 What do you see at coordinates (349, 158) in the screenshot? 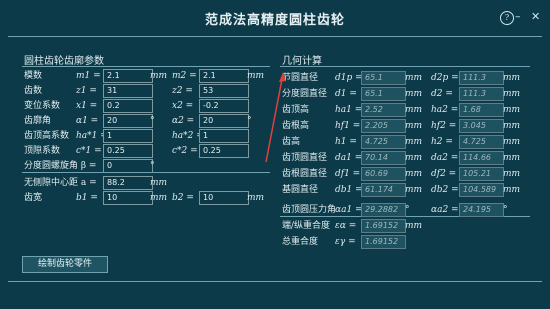
I see `result-symbol-1: da1 =` at bounding box center [349, 158].